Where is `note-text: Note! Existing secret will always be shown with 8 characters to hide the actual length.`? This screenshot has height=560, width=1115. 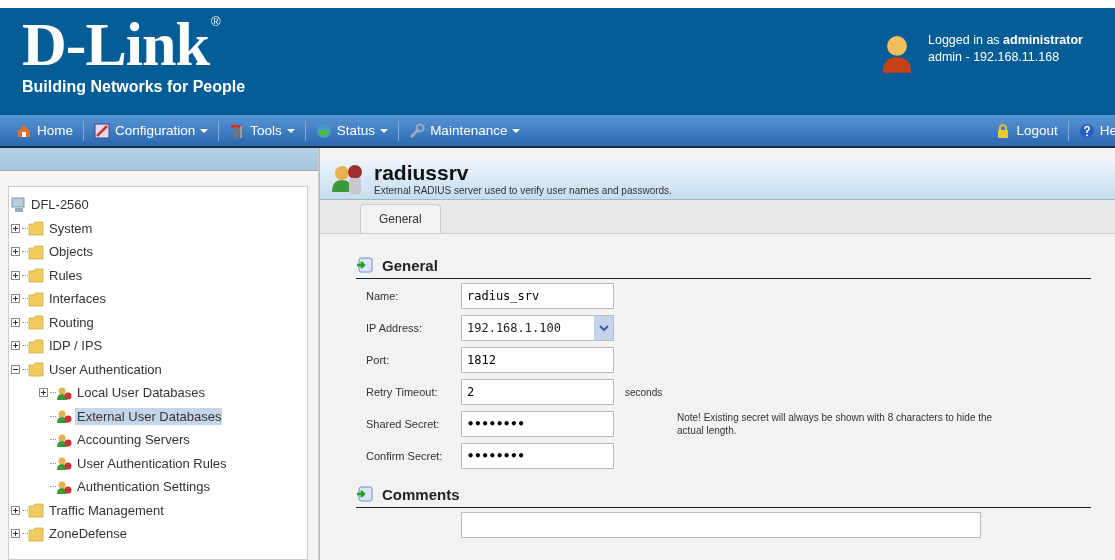 note-text: Note! Existing secret will always be shown with 8 characters to hide the actual length. is located at coordinates (835, 424).